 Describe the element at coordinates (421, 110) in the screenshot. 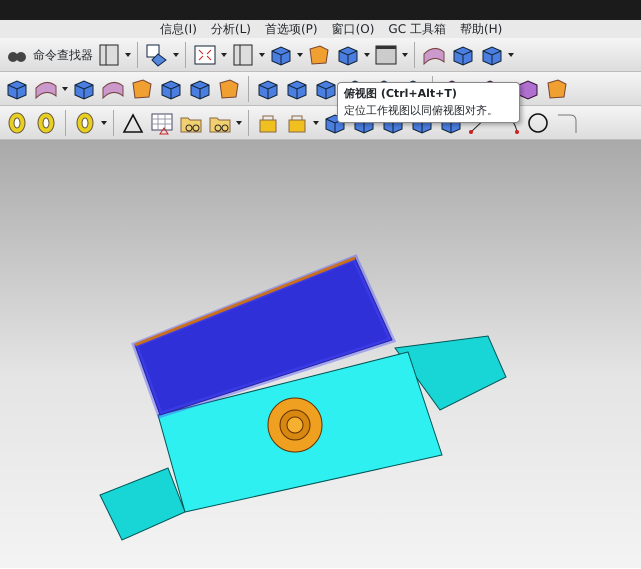

I see `tooltip-description: 定位工作视图以同俯视图对齐。` at that location.